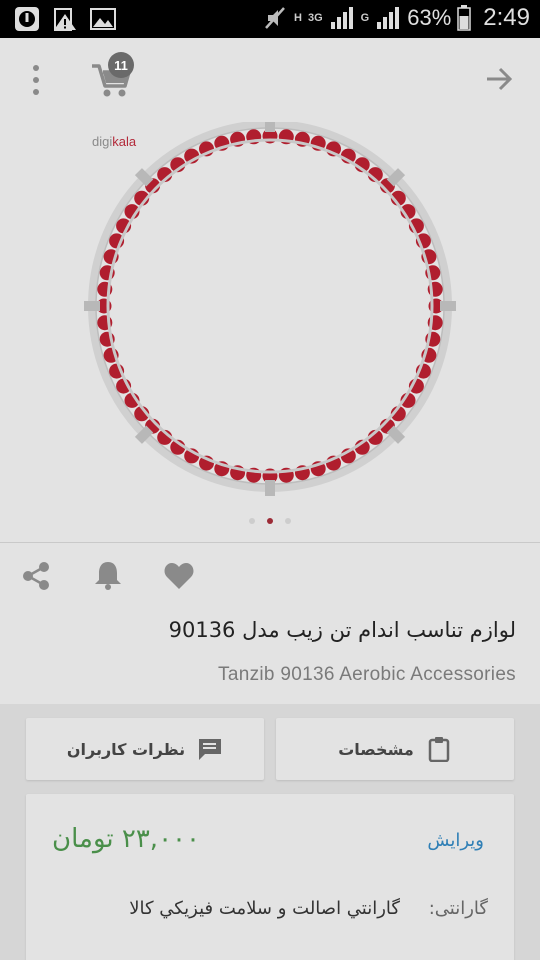 The width and height of the screenshot is (540, 960). Describe the element at coordinates (264, 908) in the screenshot. I see `warranty-value: گارانتي اصالت و سلامت فيزيکي کالا` at that location.